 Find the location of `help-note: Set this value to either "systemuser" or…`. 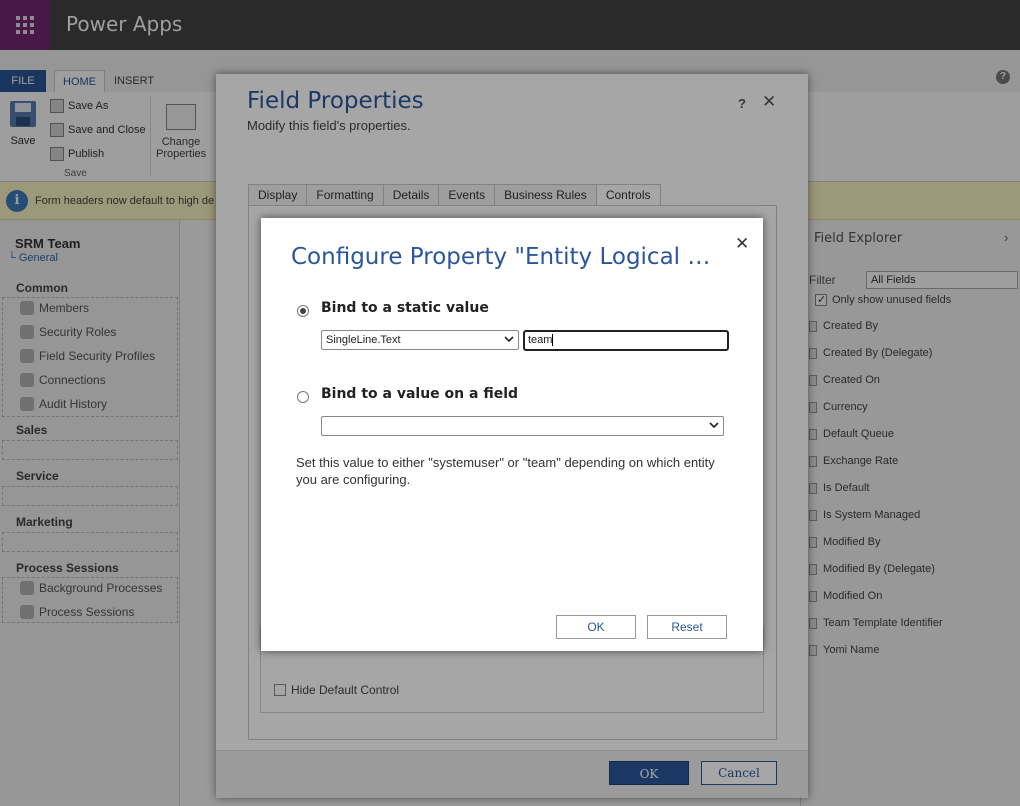

help-note: Set this value to either "systemuser" or… is located at coordinates (505, 471).